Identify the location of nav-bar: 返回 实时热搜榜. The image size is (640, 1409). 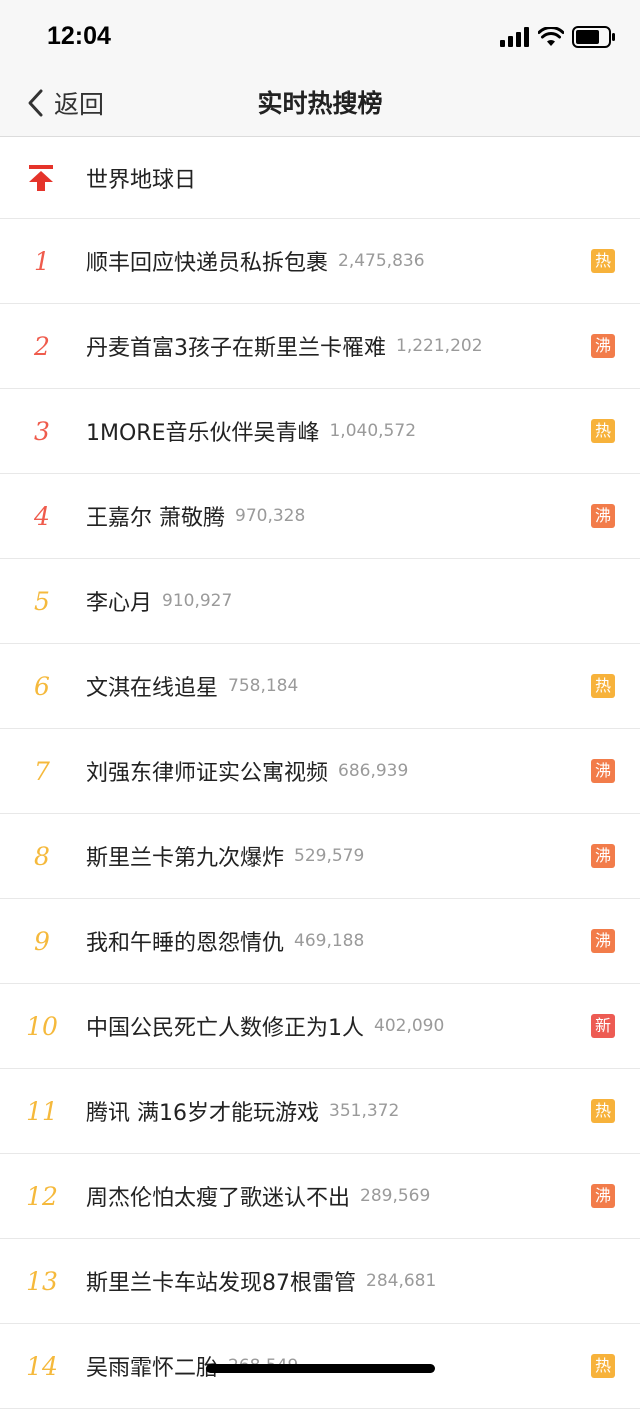
(320, 103).